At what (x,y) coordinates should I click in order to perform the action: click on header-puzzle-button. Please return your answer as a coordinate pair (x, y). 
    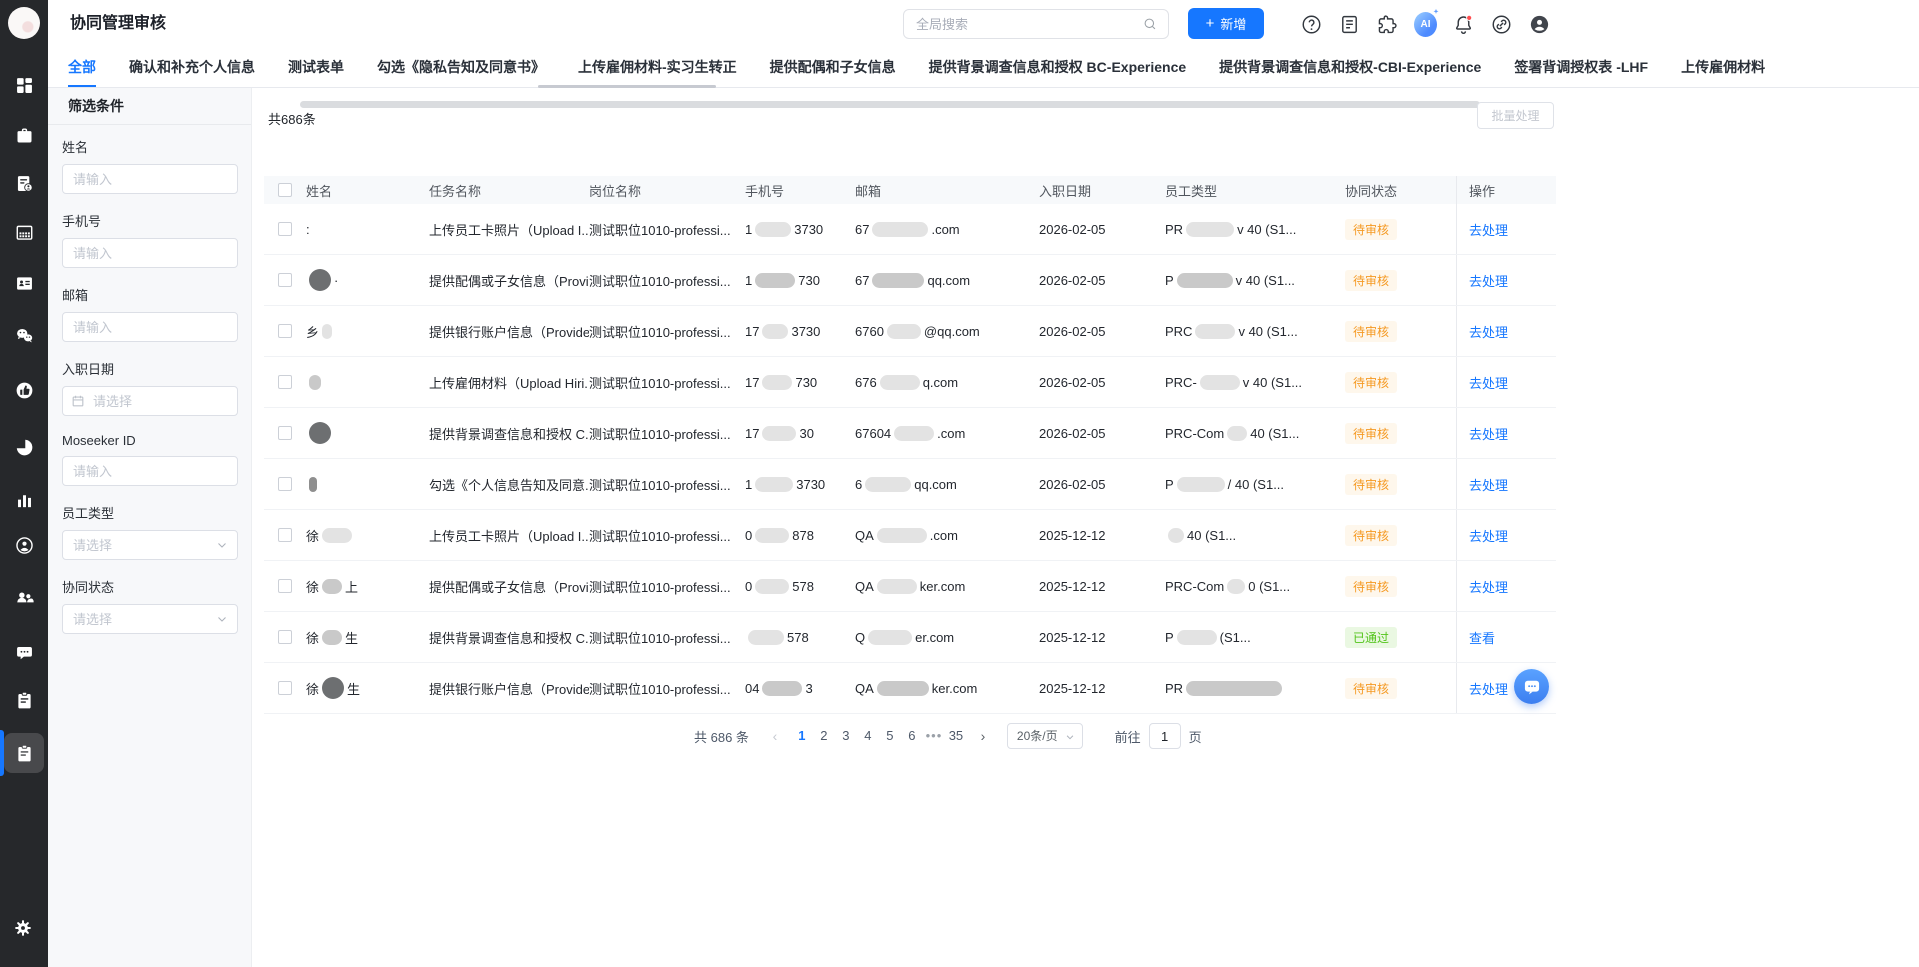
    Looking at the image, I should click on (1387, 24).